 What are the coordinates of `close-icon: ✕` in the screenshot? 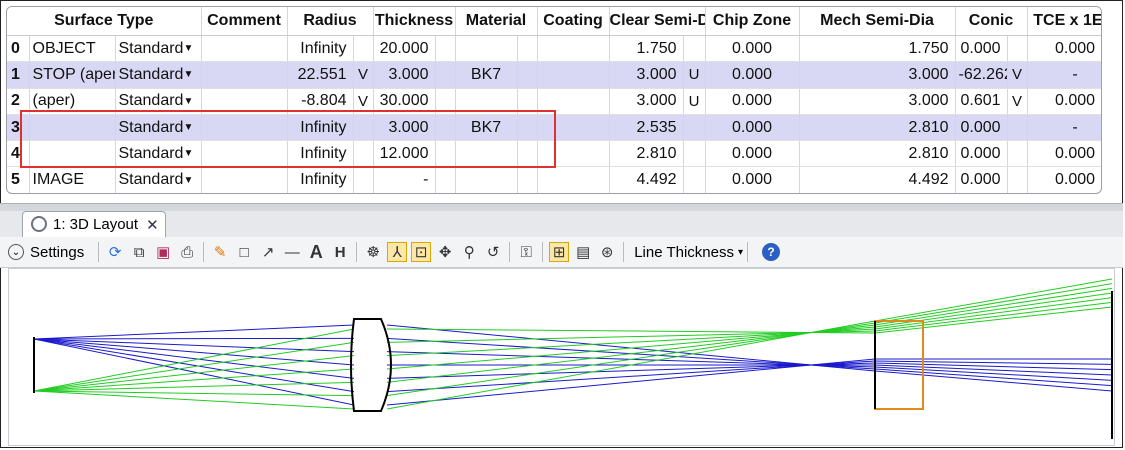 It's located at (152, 225).